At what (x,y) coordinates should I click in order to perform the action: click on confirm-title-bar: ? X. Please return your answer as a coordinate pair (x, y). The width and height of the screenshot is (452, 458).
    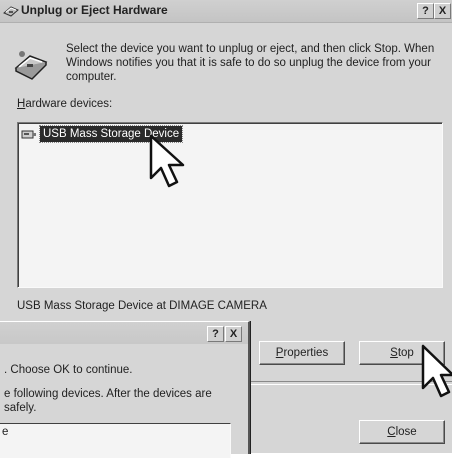
    Looking at the image, I should click on (124, 333).